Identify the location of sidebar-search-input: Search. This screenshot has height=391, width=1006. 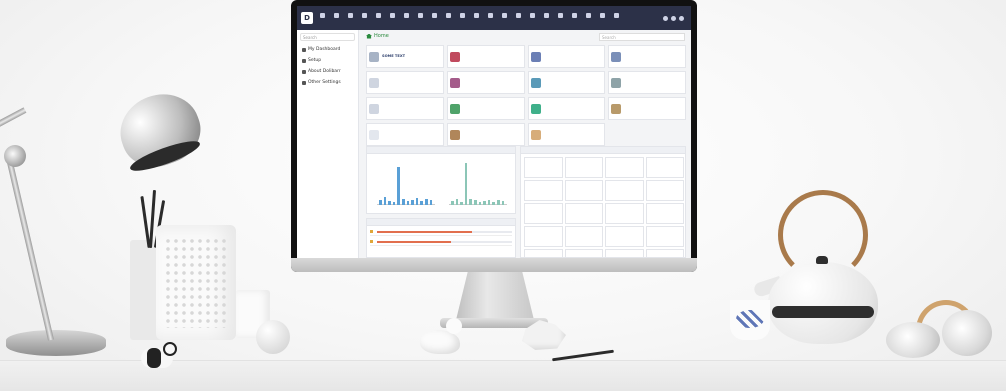
(327, 37).